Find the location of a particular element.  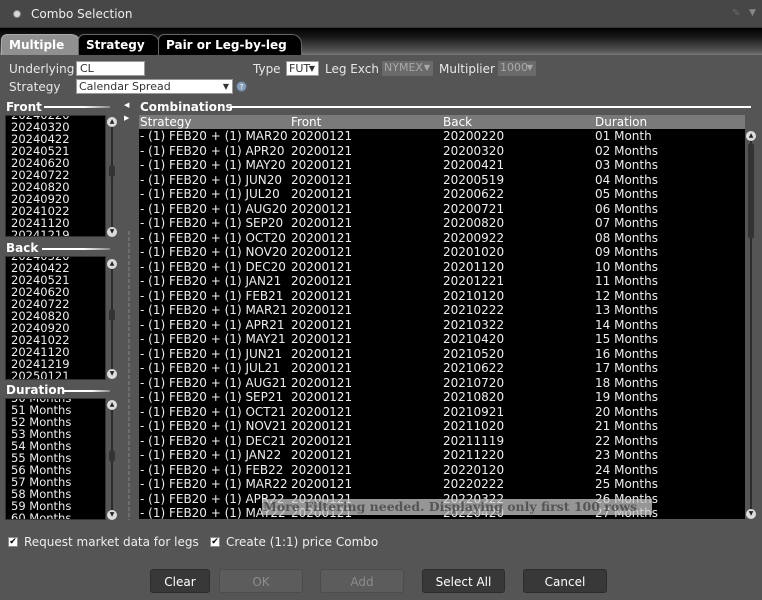

ok-button: OK is located at coordinates (261, 581).